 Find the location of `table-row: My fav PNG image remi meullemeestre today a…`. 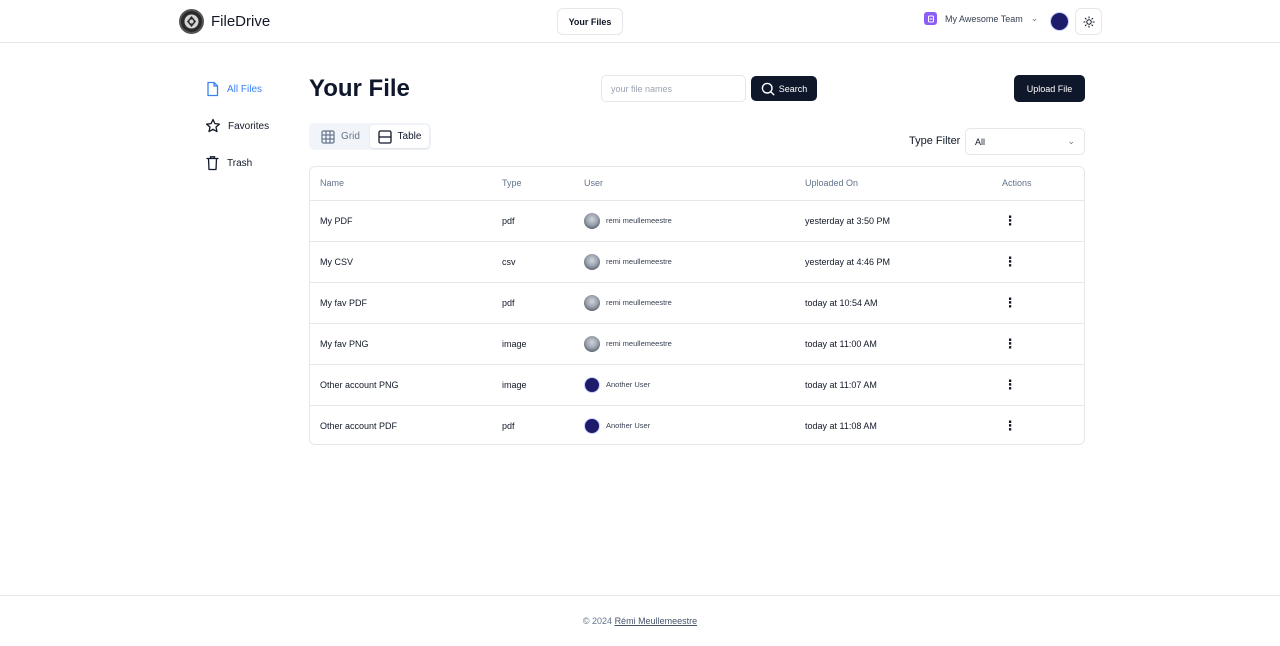

table-row: My fav PNG image remi meullemeestre today a… is located at coordinates (697, 343).